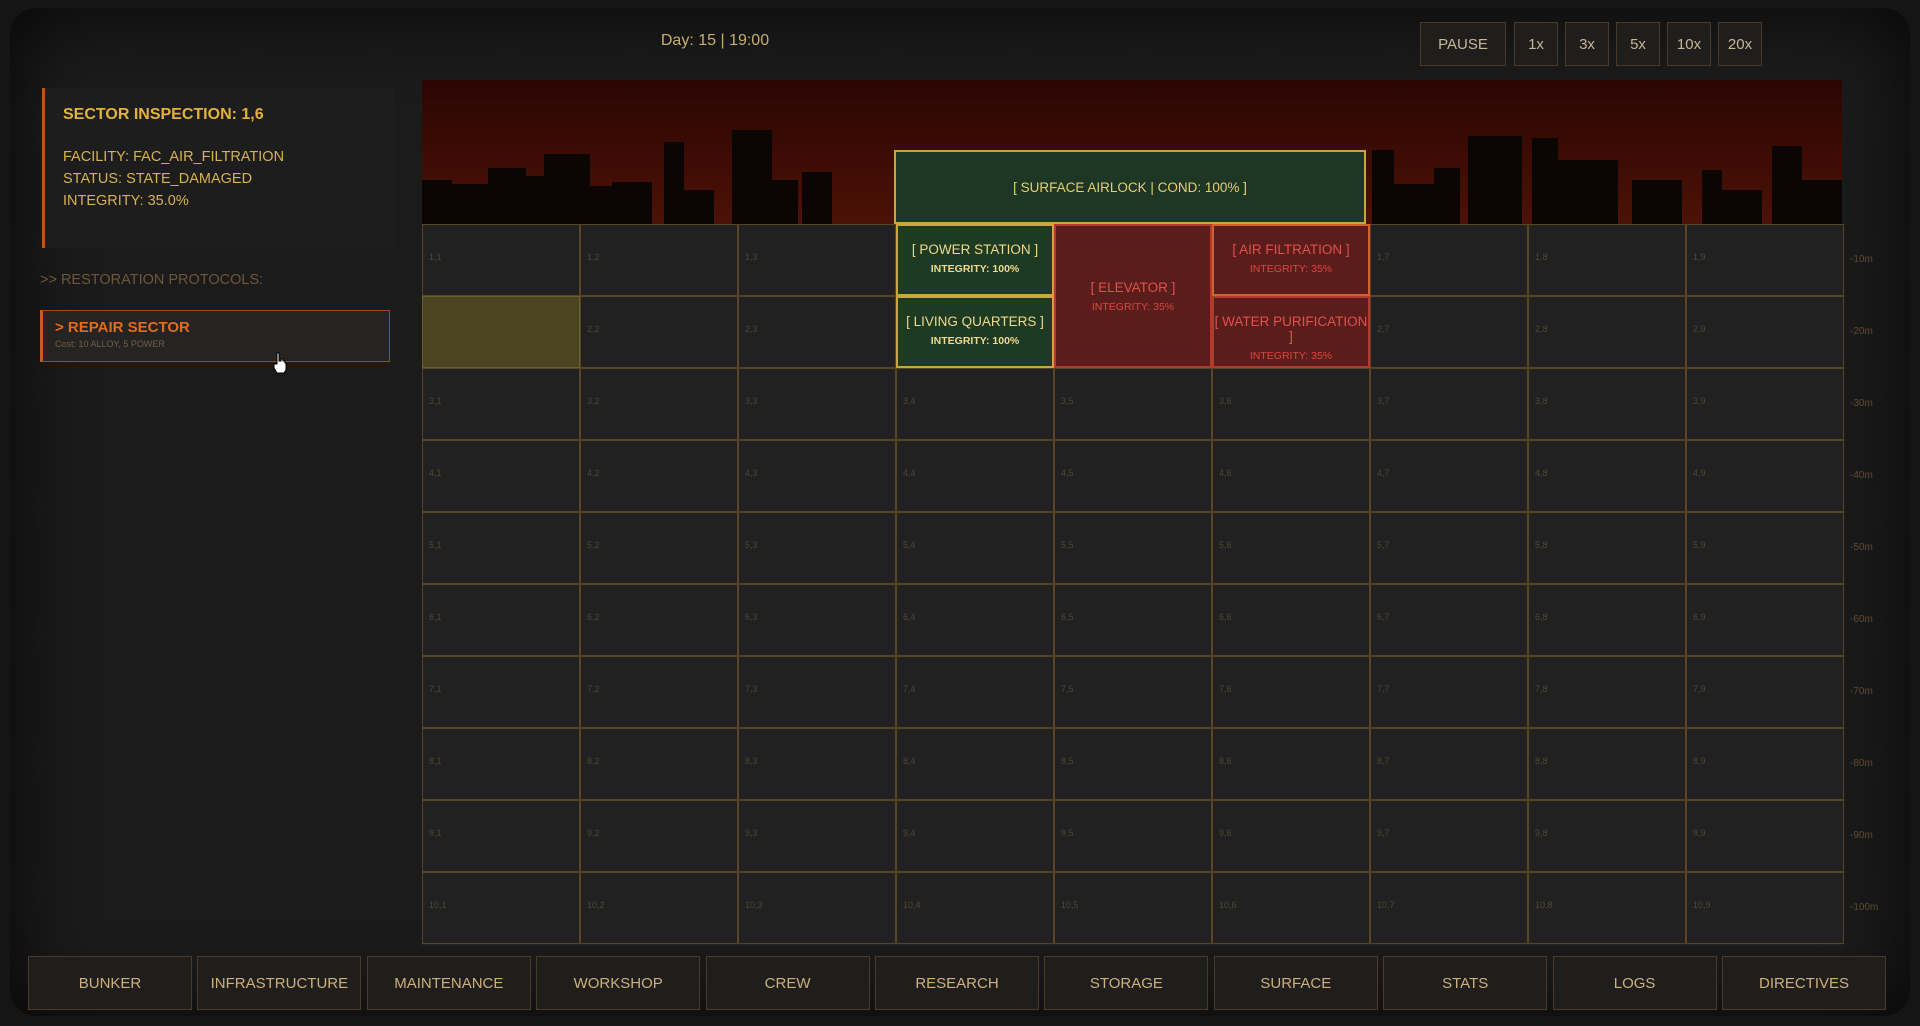 Image resolution: width=1920 pixels, height=1026 pixels. Describe the element at coordinates (1449, 260) in the screenshot. I see `grid-cell: 1,7` at that location.